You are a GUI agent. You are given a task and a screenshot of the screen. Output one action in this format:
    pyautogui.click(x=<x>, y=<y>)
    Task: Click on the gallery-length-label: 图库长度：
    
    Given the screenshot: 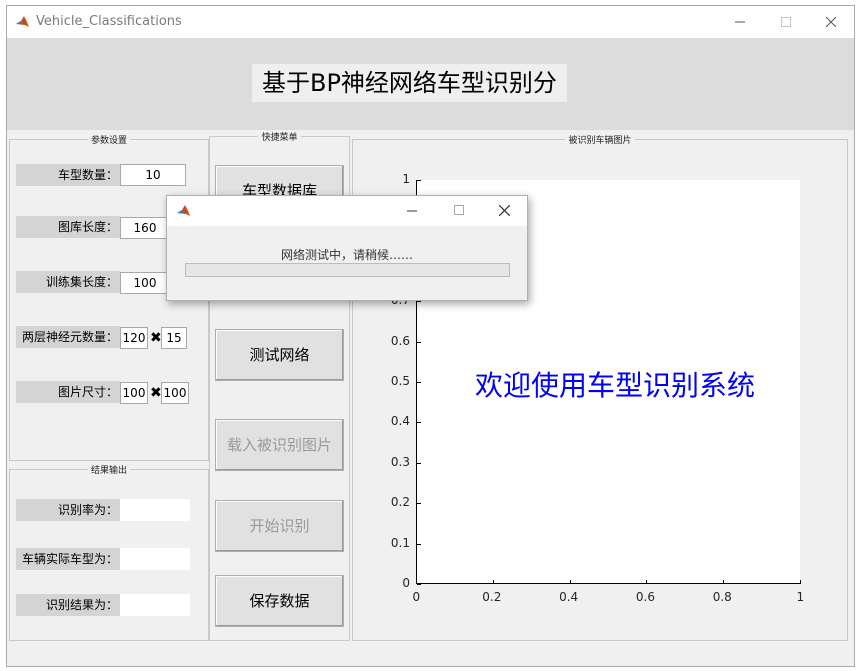 What is the action you would take?
    pyautogui.click(x=68, y=227)
    